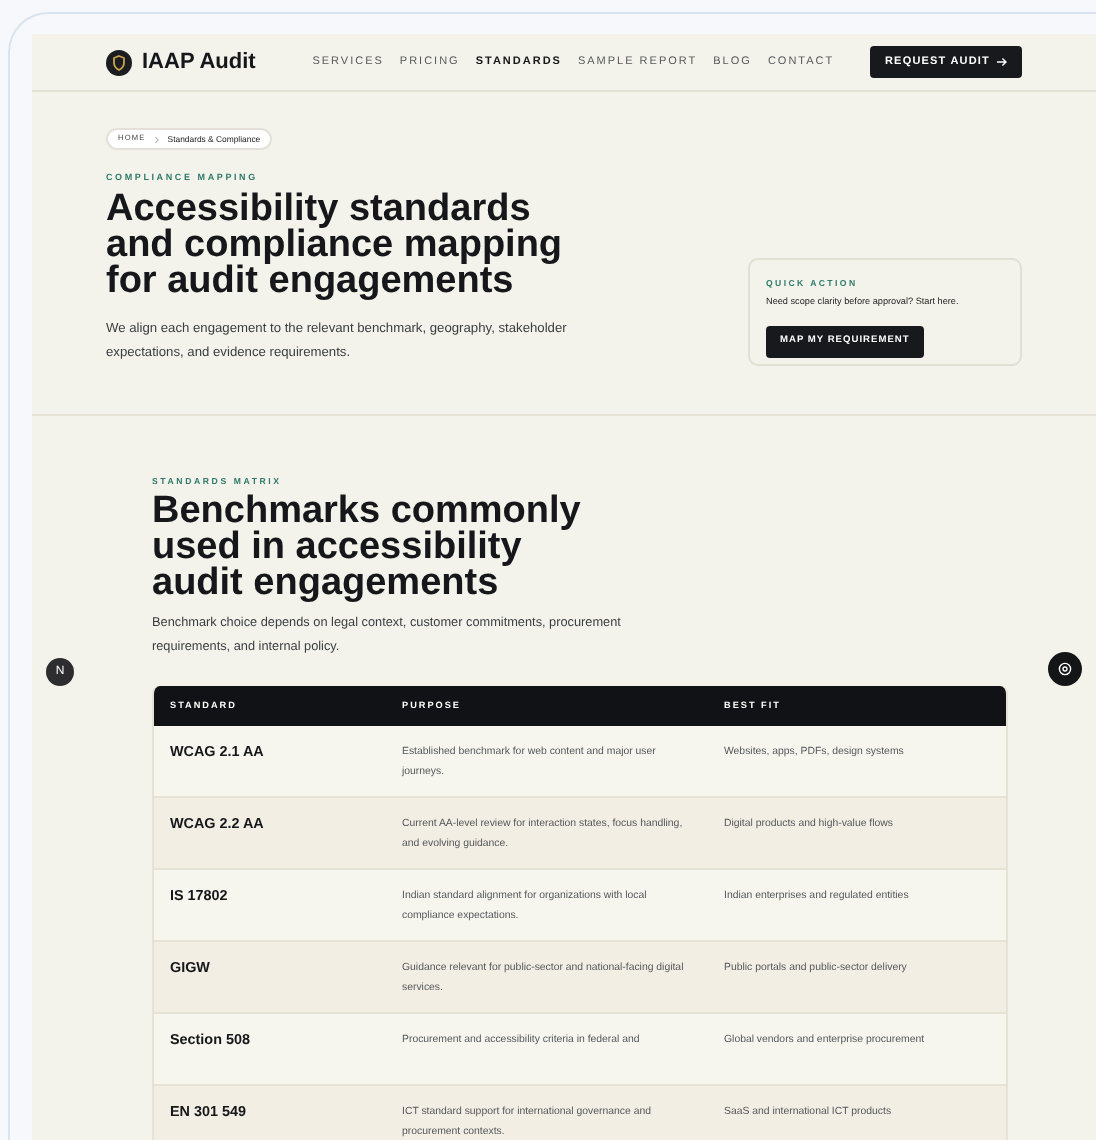  Describe the element at coordinates (156, 139) in the screenshot. I see `chevron-icon` at that location.